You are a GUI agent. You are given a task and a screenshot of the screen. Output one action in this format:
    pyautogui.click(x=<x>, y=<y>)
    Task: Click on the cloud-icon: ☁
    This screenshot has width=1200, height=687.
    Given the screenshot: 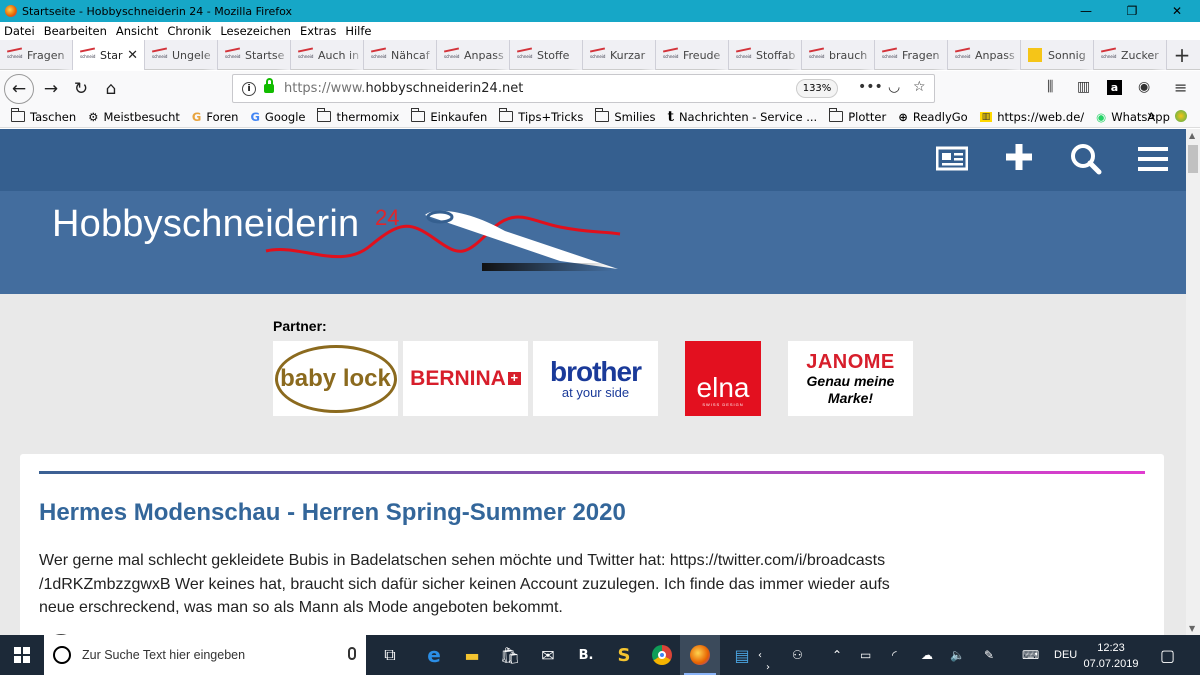 What is the action you would take?
    pyautogui.click(x=927, y=655)
    